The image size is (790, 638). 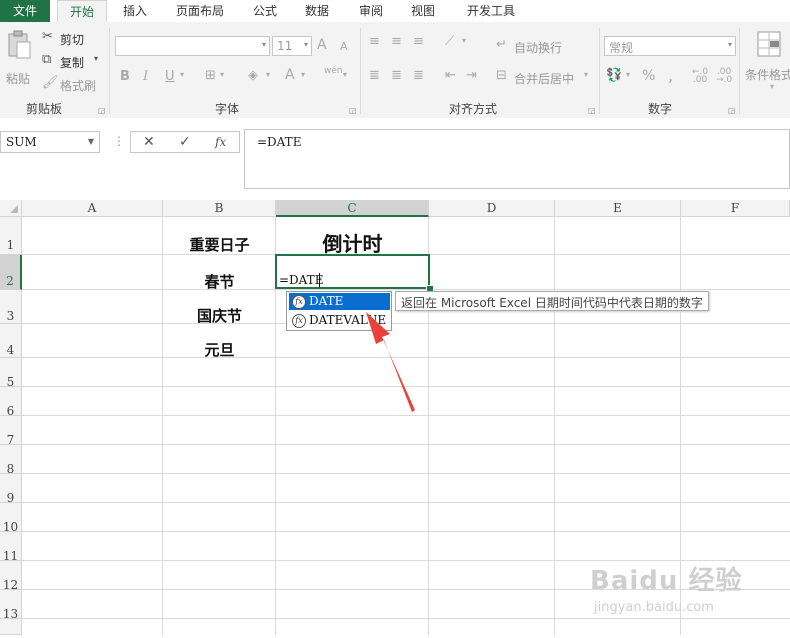 What do you see at coordinates (322, 45) in the screenshot?
I see `font-grow-icon: A` at bounding box center [322, 45].